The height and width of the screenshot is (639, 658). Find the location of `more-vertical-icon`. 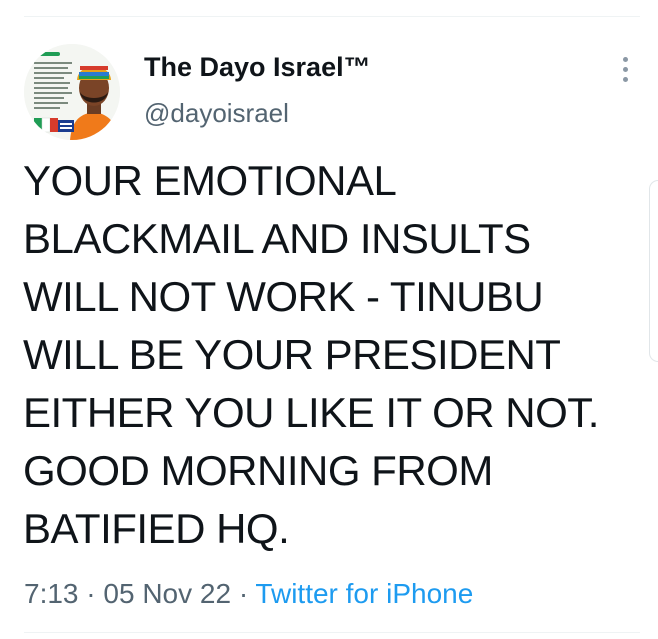

more-vertical-icon is located at coordinates (625, 69).